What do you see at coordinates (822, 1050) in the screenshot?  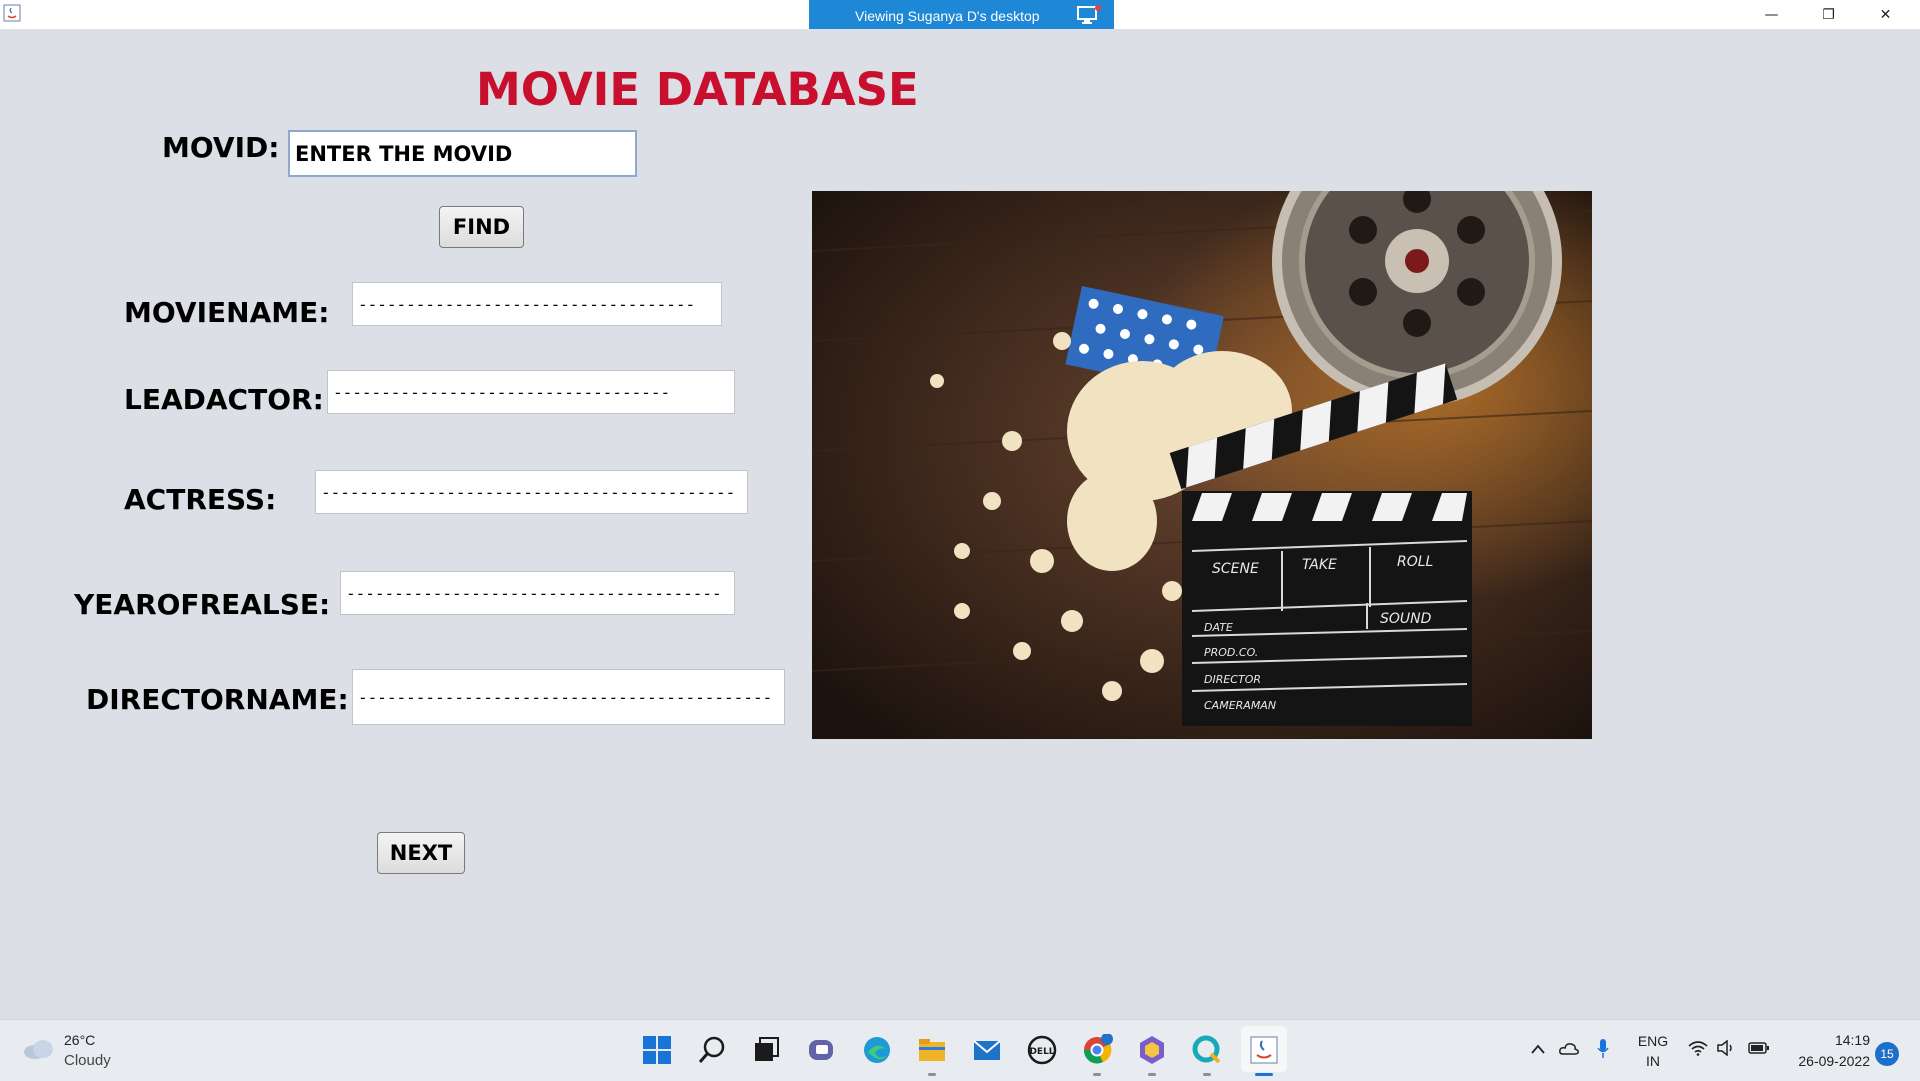 I see `teams-chat-icon` at bounding box center [822, 1050].